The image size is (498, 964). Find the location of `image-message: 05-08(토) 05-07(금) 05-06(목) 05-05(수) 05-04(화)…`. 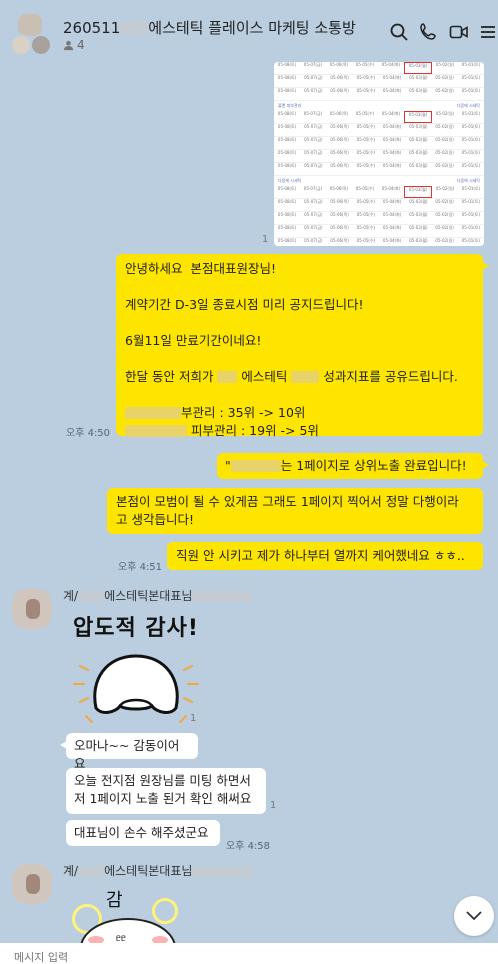

image-message: 05-08(토) 05-07(금) 05-06(목) 05-05(수) 05-04(화)… is located at coordinates (379, 154).